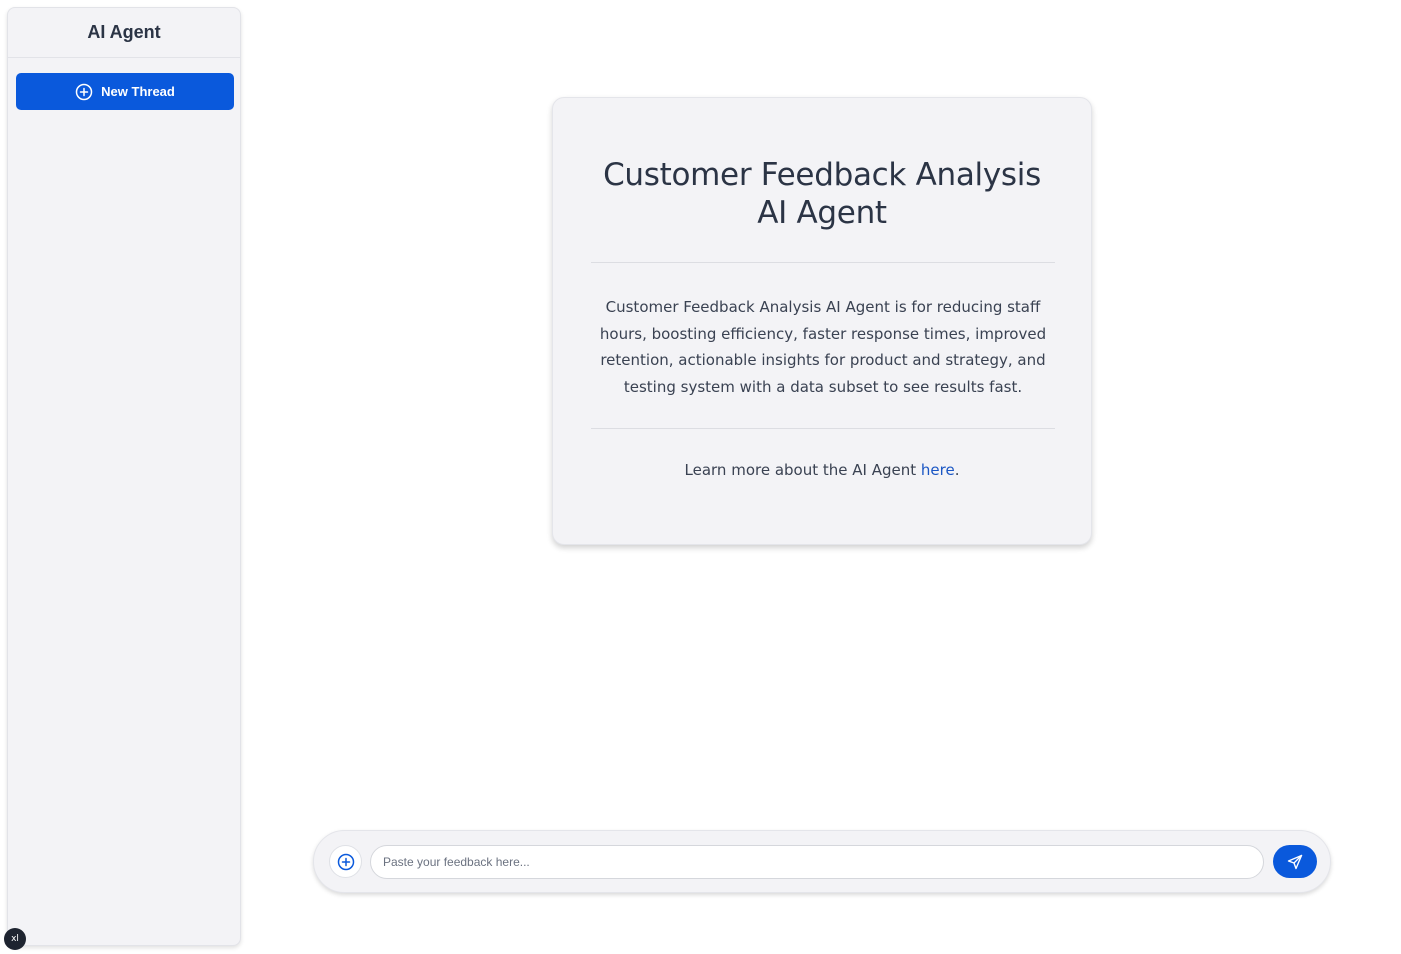 The image size is (1401, 954). I want to click on new-thread-label: New Thread, so click(138, 91).